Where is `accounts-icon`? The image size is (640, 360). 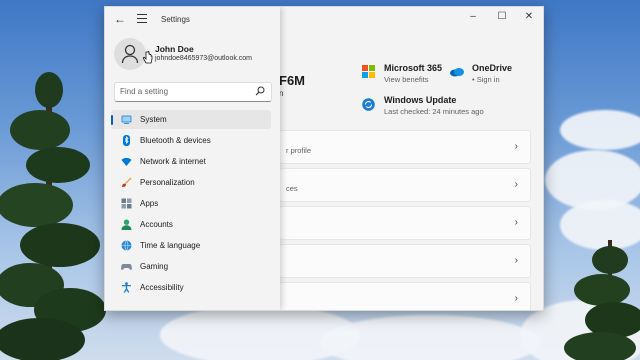 accounts-icon is located at coordinates (126, 224).